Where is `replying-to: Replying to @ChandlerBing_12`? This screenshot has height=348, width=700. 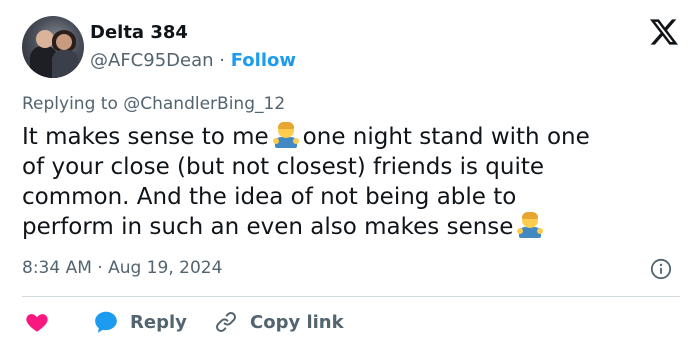
replying-to: Replying to @ChandlerBing_12 is located at coordinates (153, 104).